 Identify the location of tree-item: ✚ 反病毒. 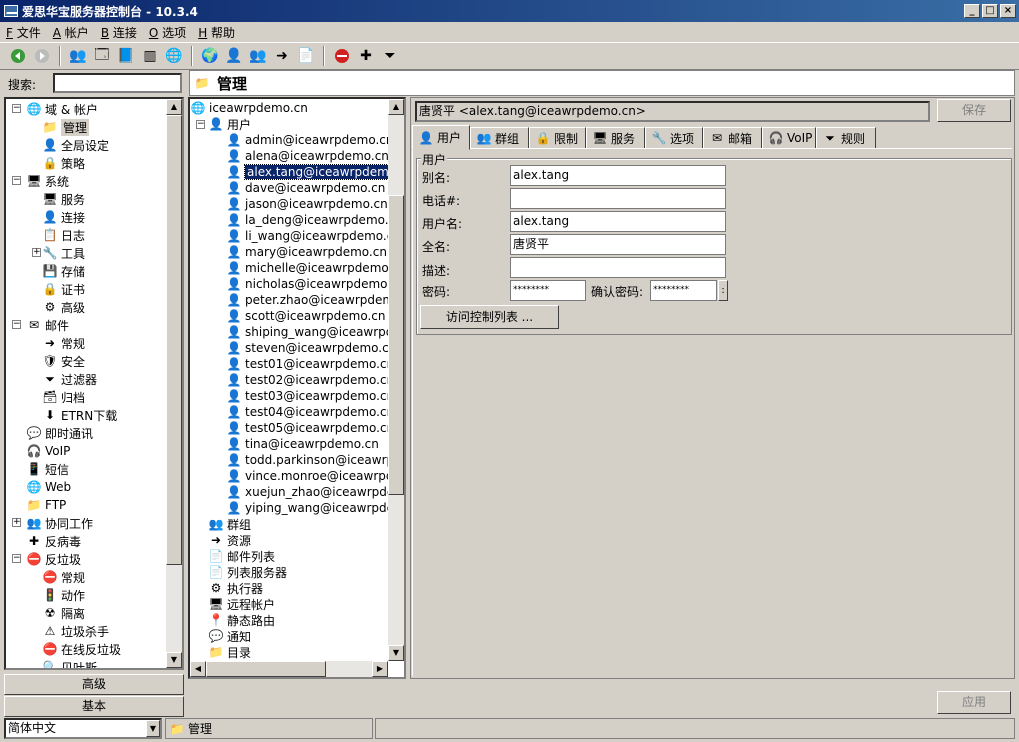
(53, 541).